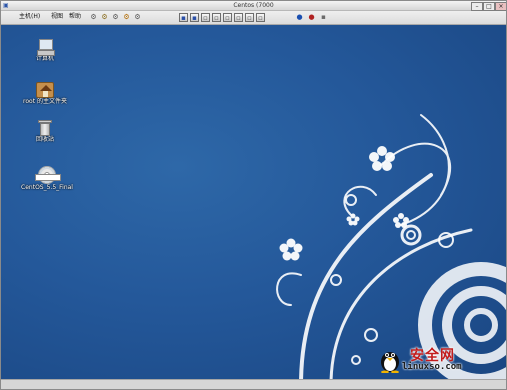 Image resolution: width=507 pixels, height=390 pixels. What do you see at coordinates (227, 17) in the screenshot?
I see `power-on-icon: ▫` at bounding box center [227, 17].